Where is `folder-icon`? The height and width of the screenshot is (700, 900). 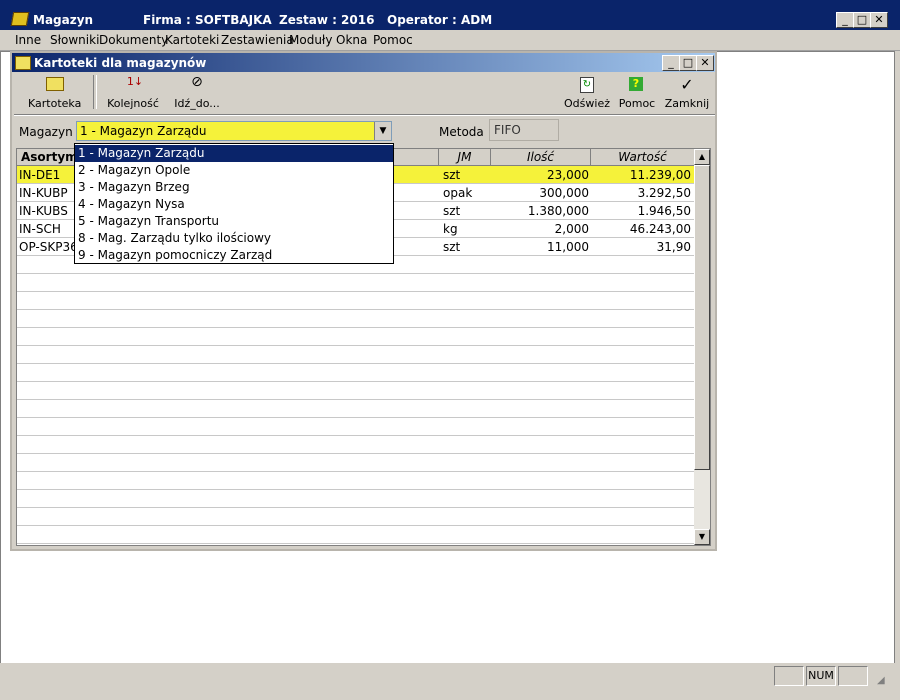 folder-icon is located at coordinates (23, 63).